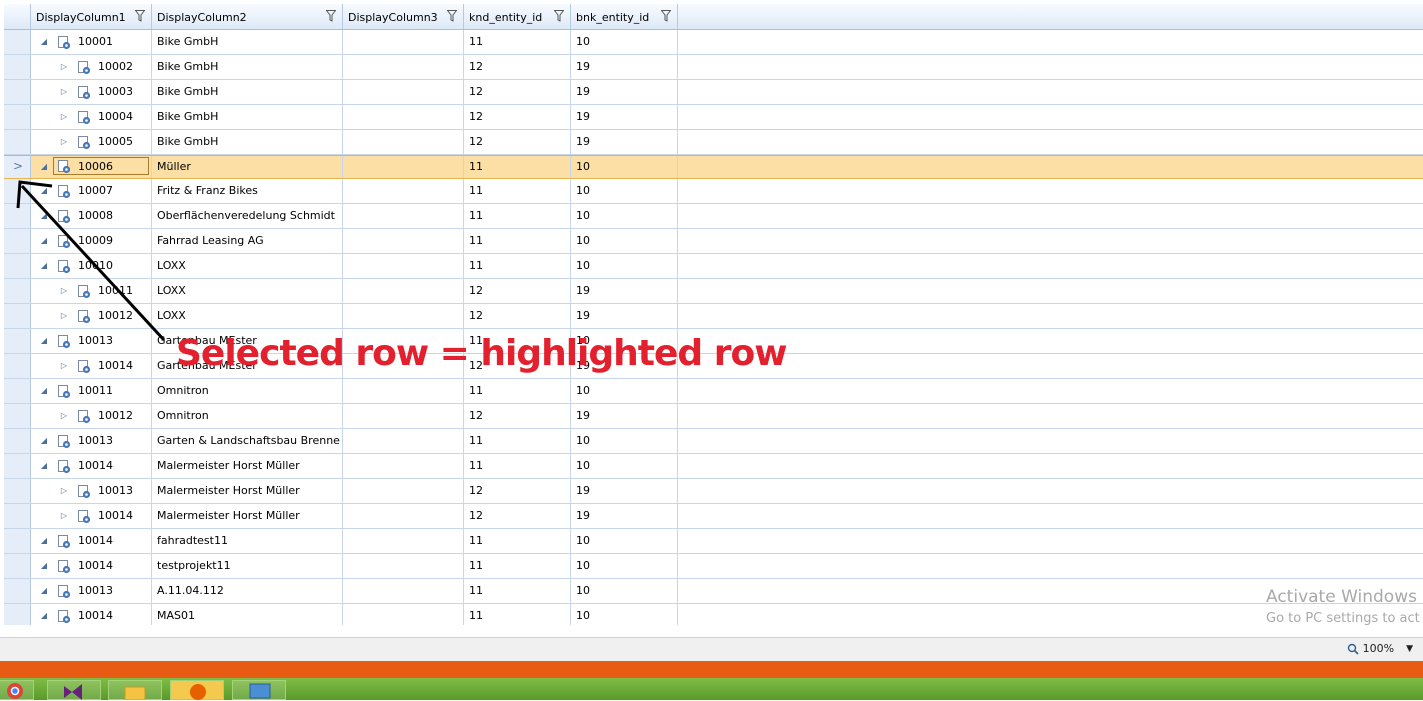 This screenshot has width=1423, height=701. Describe the element at coordinates (713, 491) in the screenshot. I see `table-row: ▷ 10013 Malermeister Horst Müller 12 19` at that location.